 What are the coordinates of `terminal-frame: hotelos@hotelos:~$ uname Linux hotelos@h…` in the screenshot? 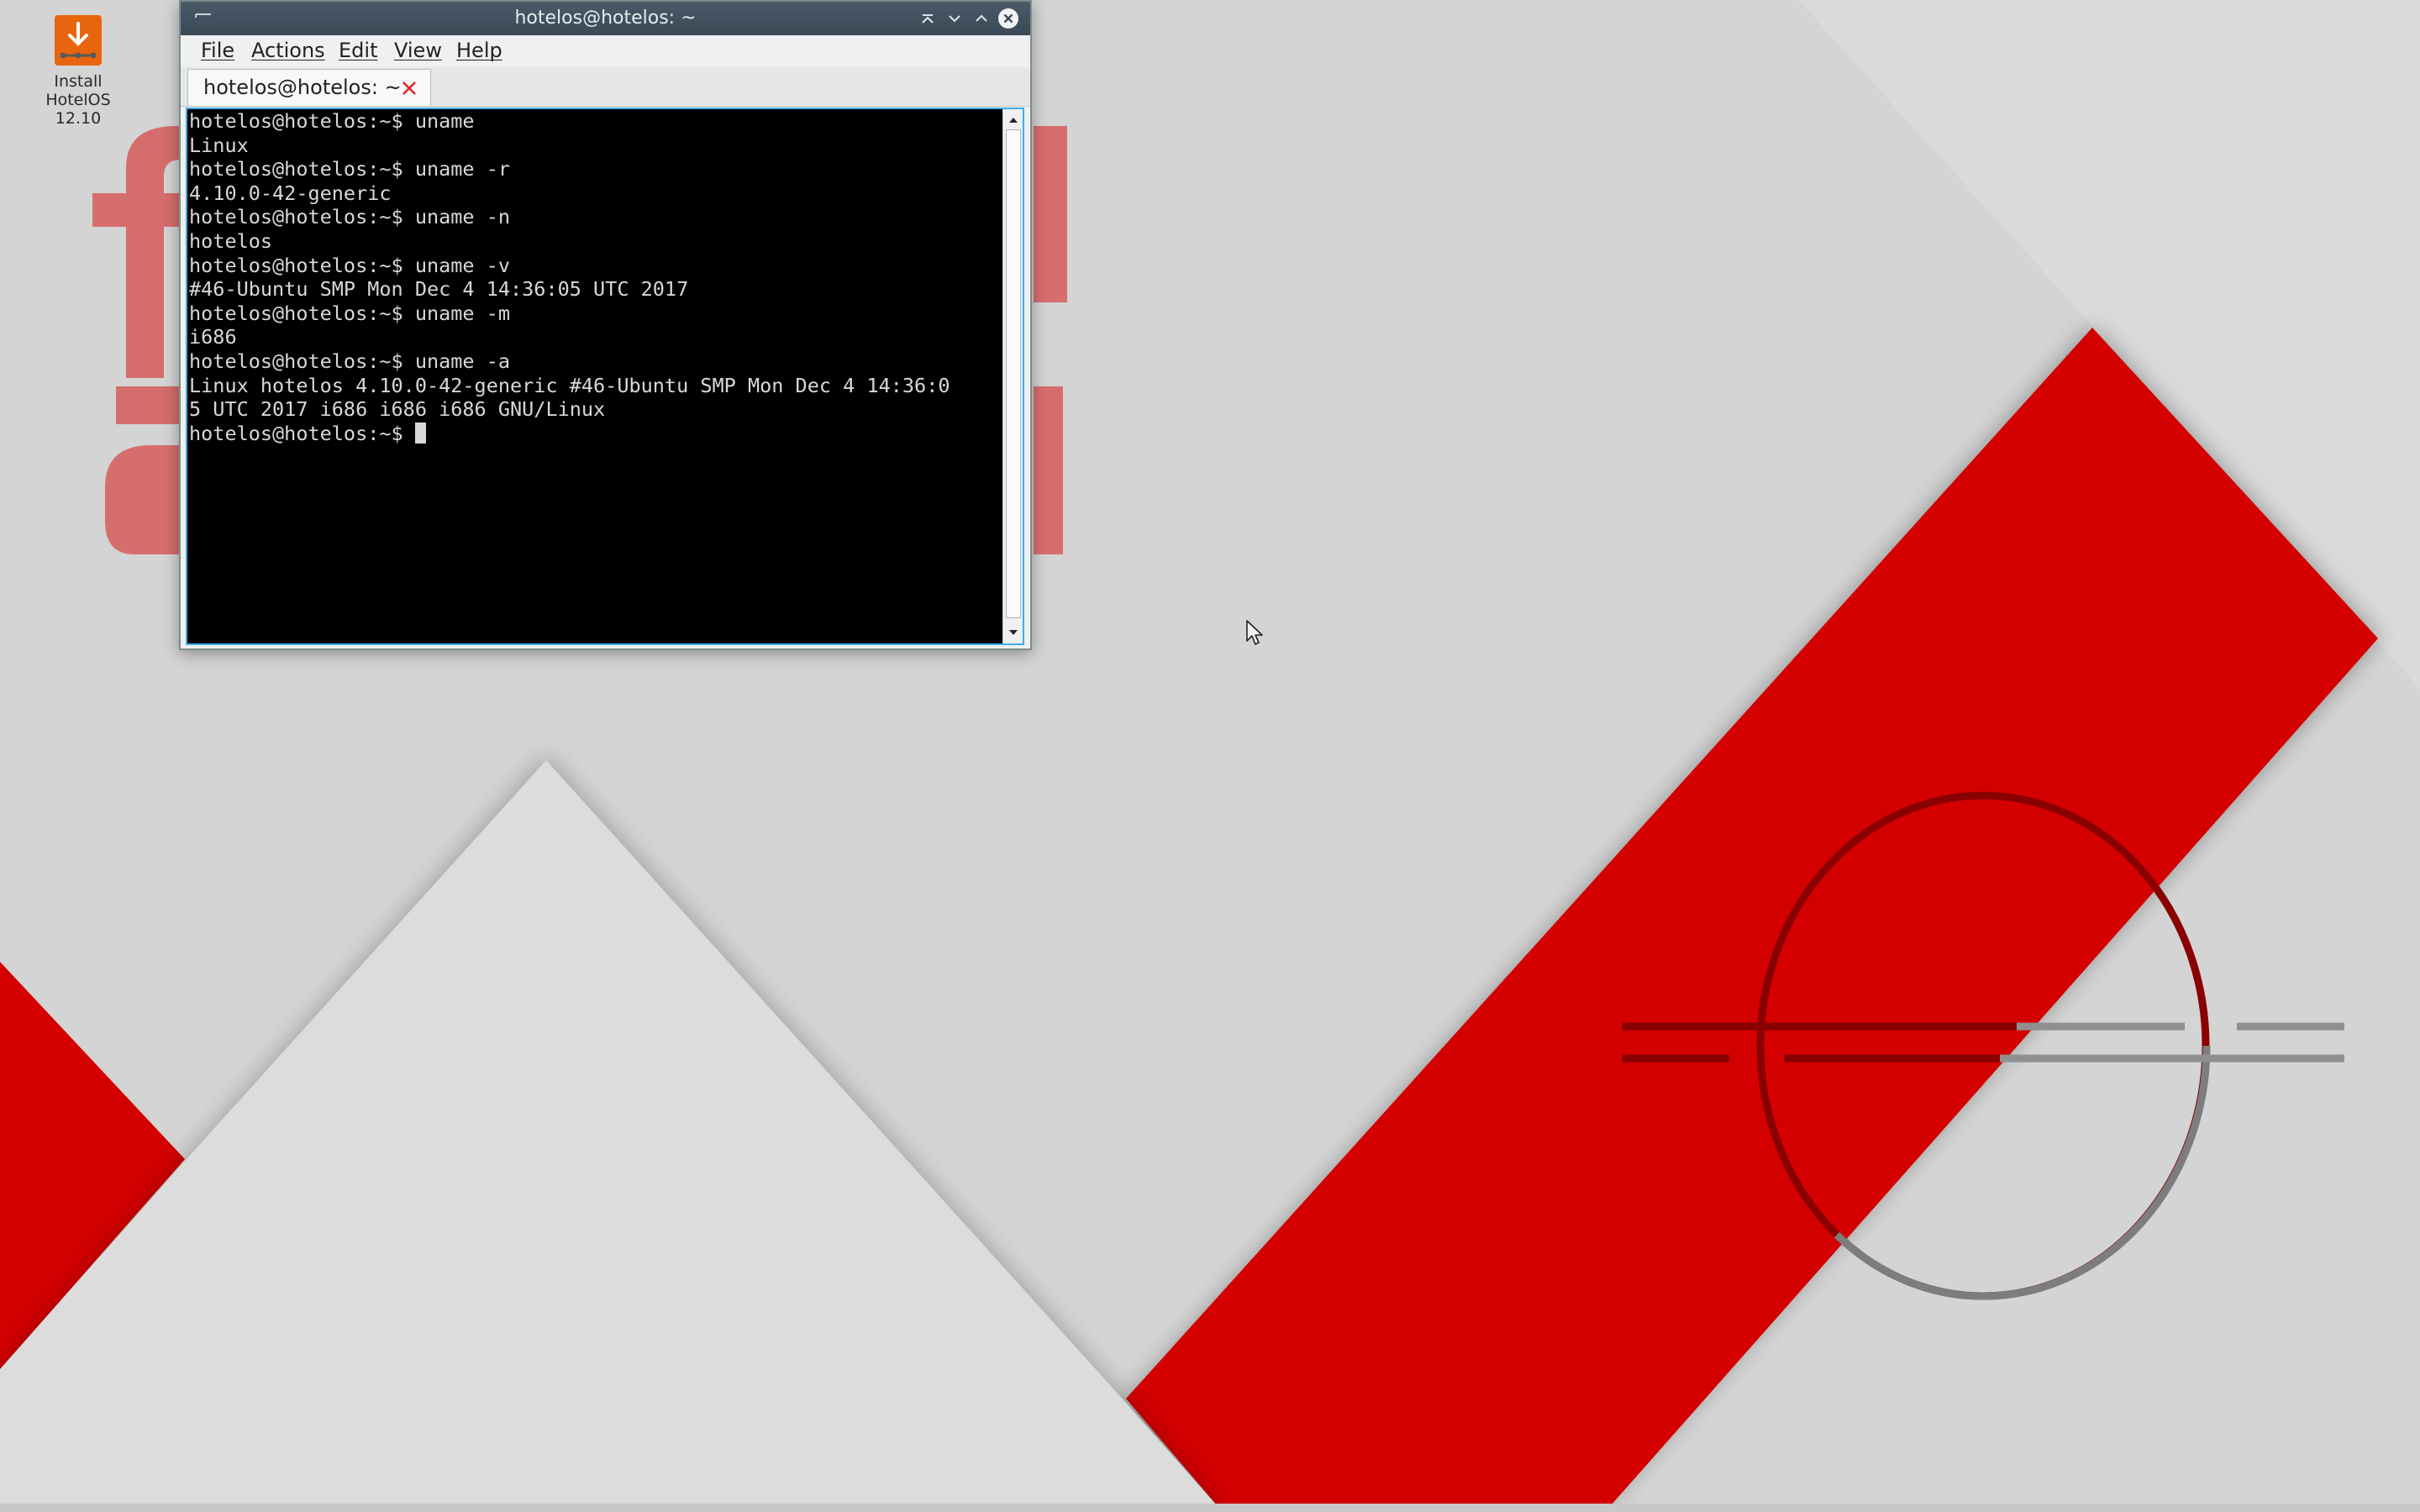 It's located at (605, 376).